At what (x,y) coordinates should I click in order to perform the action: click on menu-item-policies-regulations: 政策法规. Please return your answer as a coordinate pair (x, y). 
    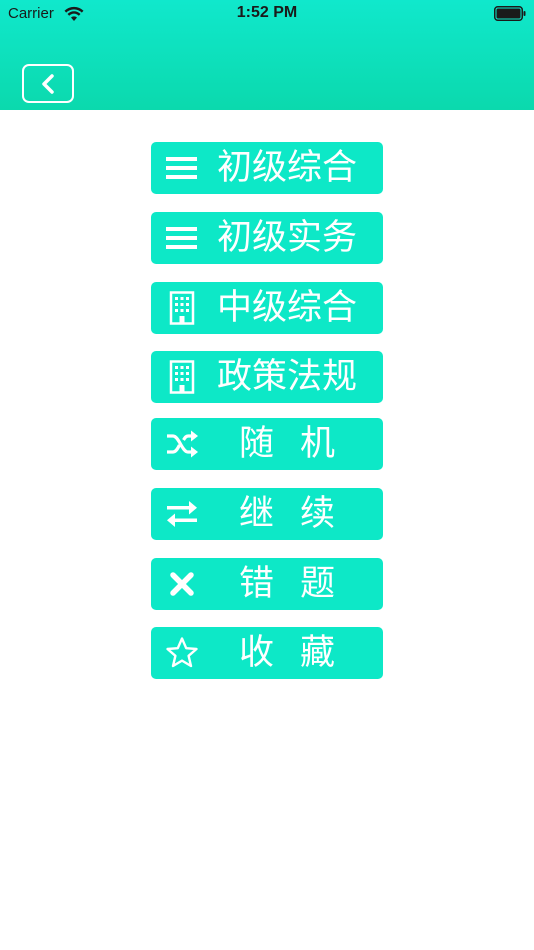
    Looking at the image, I should click on (267, 377).